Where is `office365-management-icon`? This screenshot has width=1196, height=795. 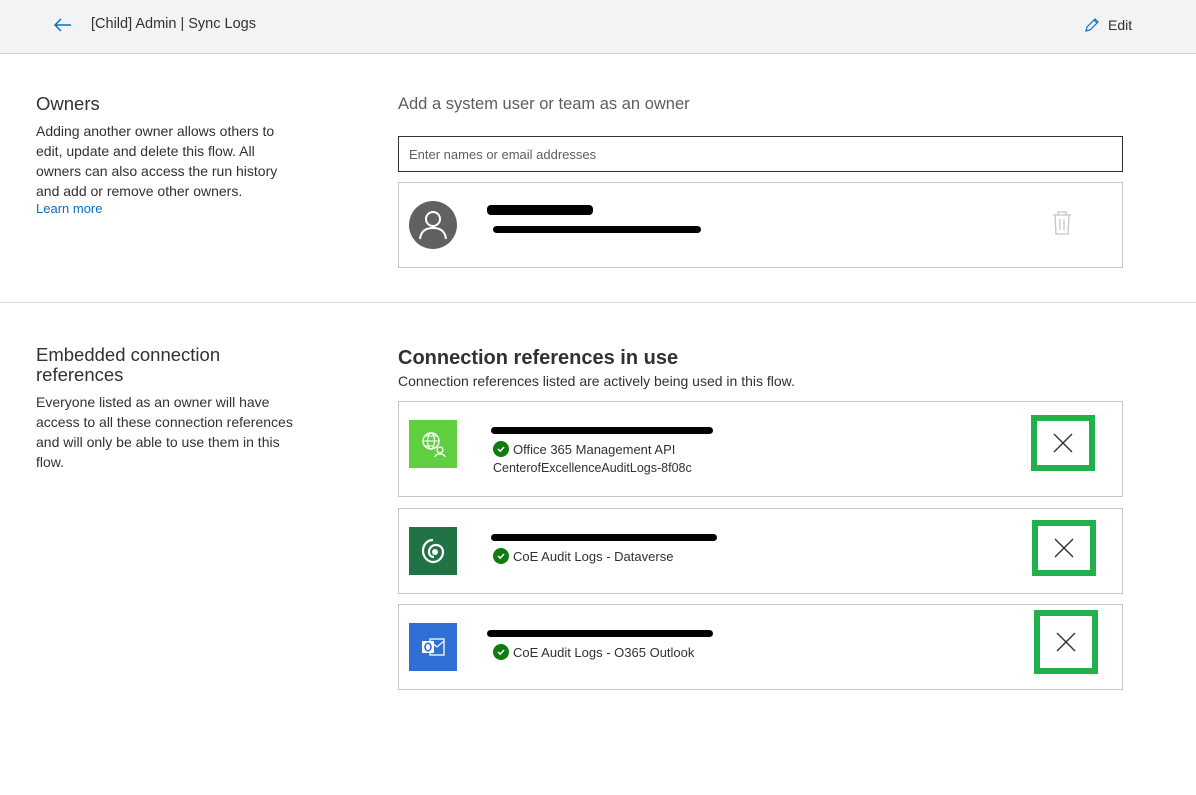
office365-management-icon is located at coordinates (433, 444).